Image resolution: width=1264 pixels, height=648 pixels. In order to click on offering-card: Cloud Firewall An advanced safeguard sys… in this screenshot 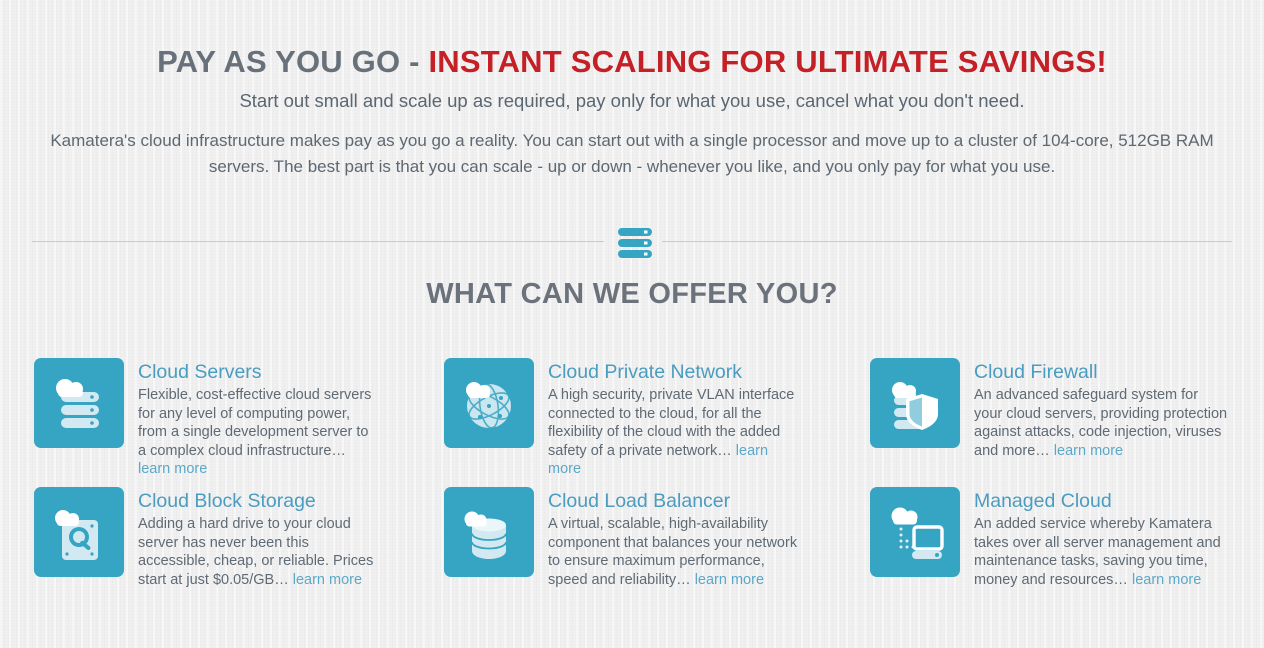, I will do `click(1055, 422)`.